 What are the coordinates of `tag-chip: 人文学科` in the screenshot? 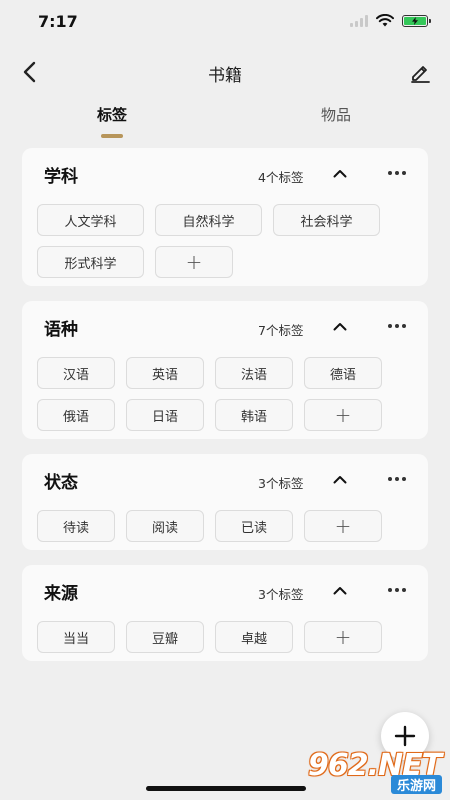 It's located at (90, 220).